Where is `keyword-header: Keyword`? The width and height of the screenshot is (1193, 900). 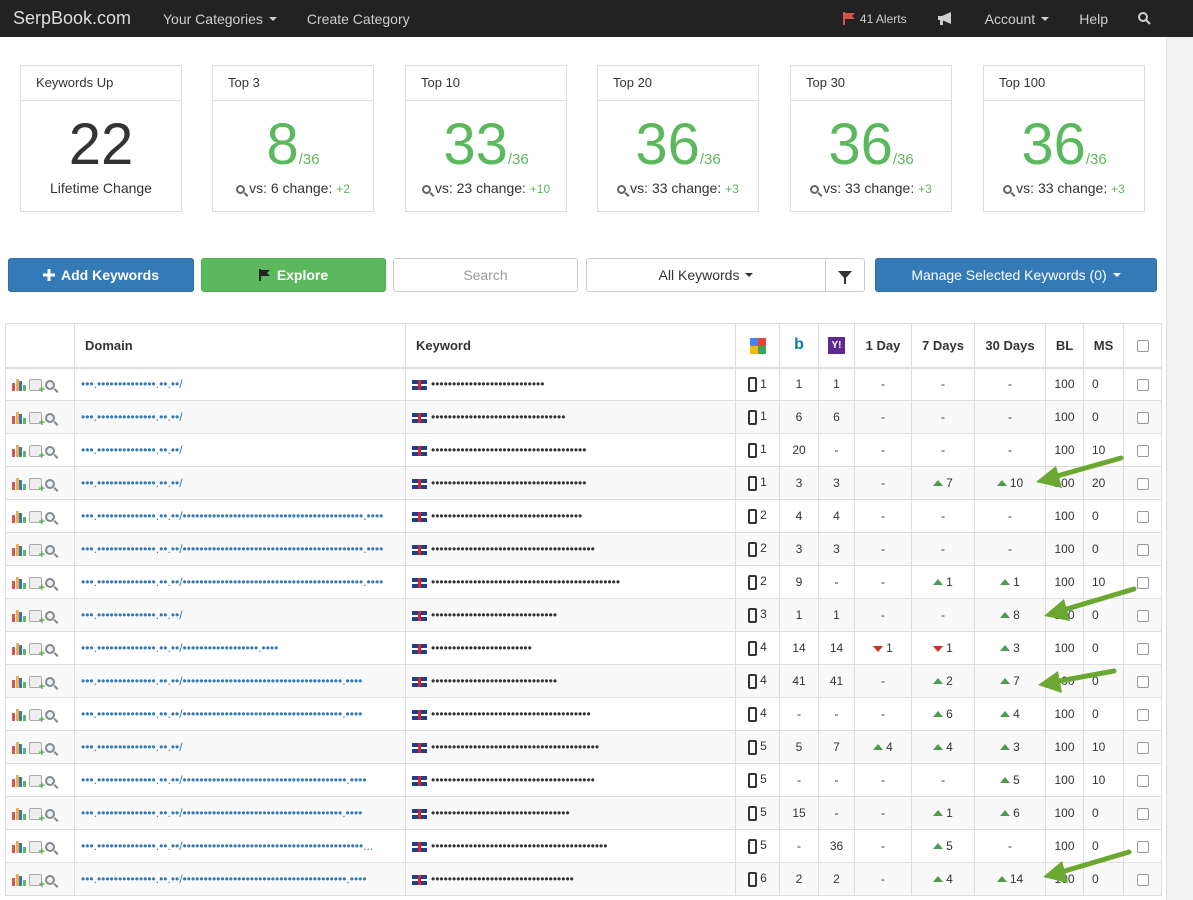 keyword-header: Keyword is located at coordinates (570, 346).